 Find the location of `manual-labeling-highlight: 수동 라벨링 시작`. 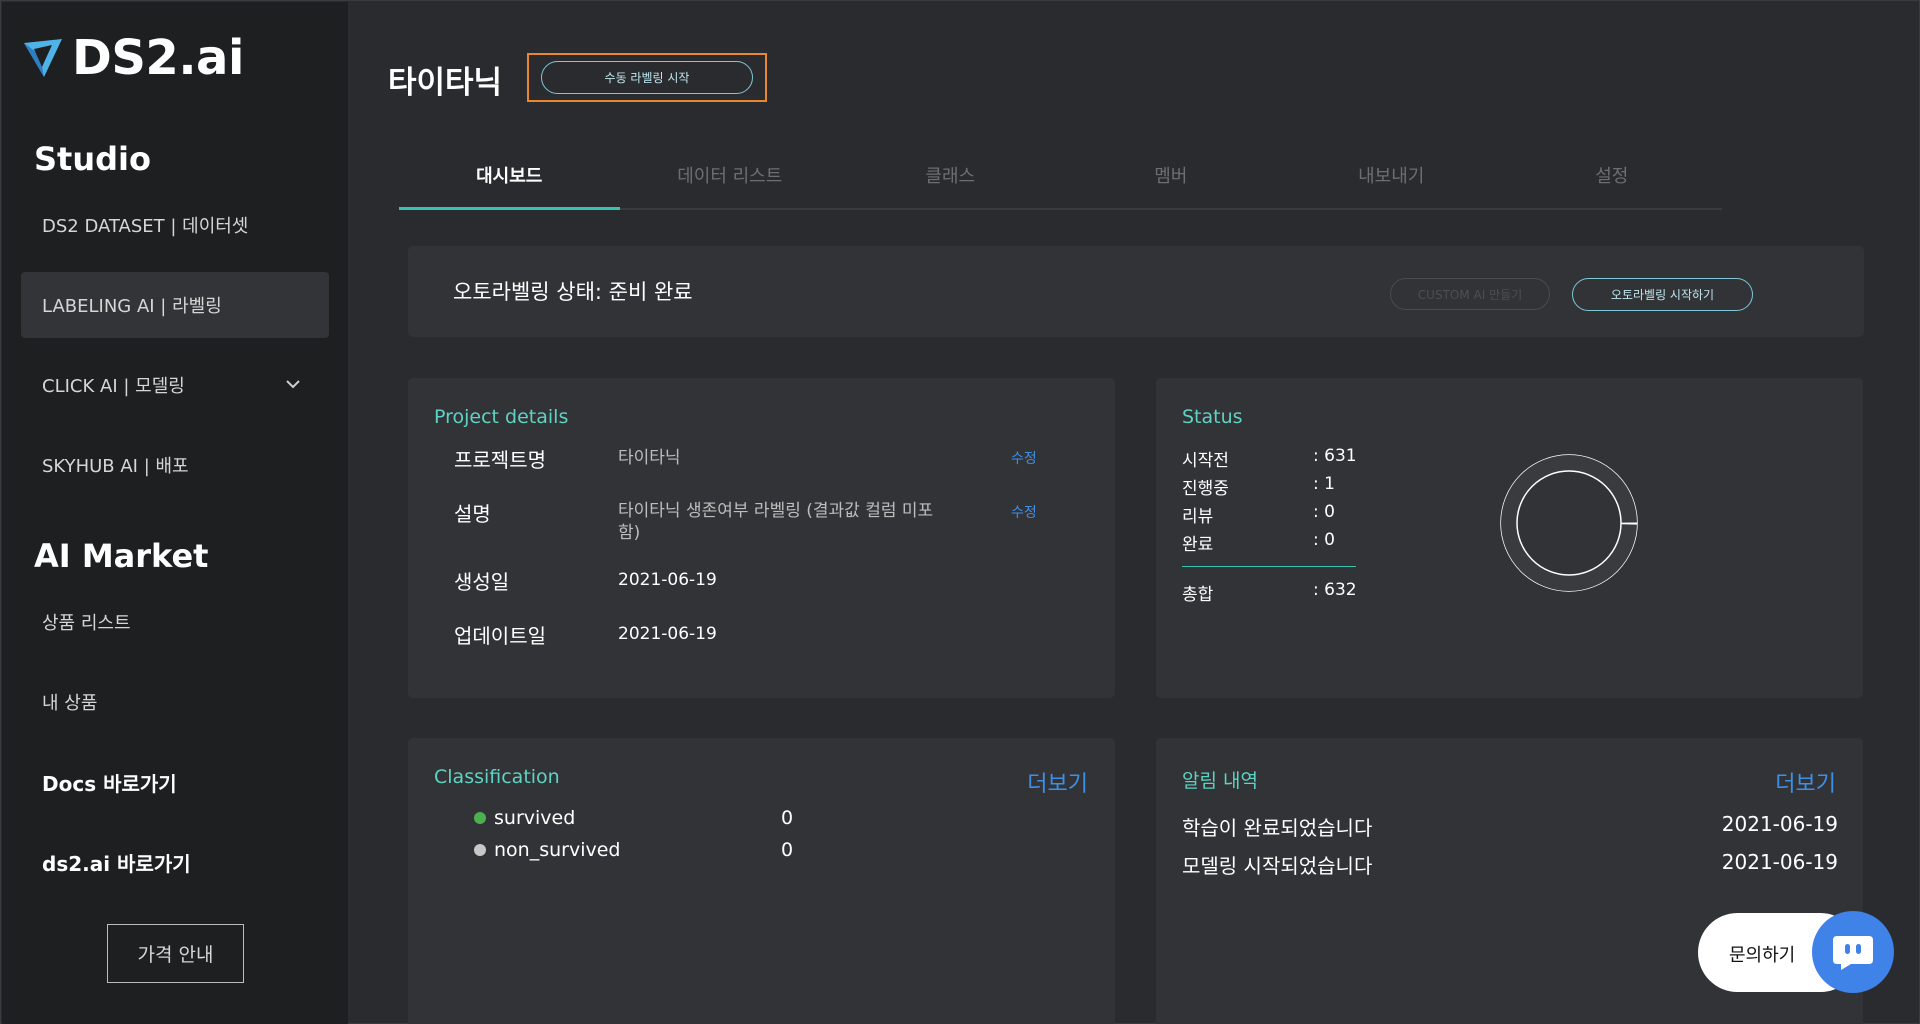

manual-labeling-highlight: 수동 라벨링 시작 is located at coordinates (647, 77).